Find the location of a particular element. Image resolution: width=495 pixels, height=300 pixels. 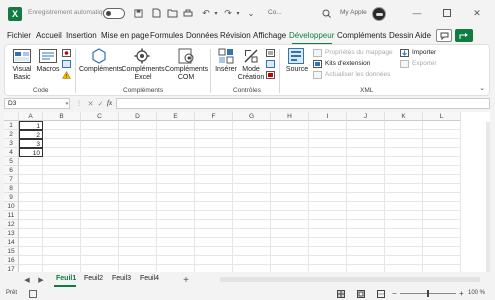

cell-a13 is located at coordinates (31, 233).